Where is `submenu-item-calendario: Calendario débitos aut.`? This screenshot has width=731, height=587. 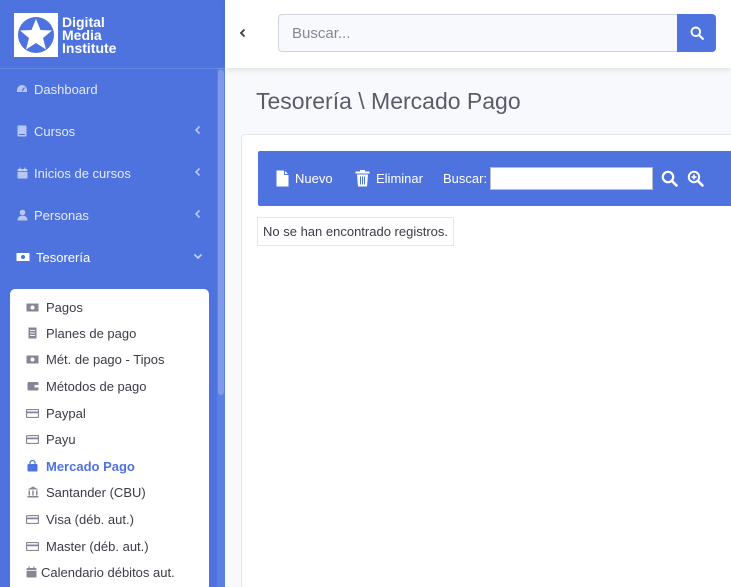
submenu-item-calendario: Calendario débitos aut. is located at coordinates (109, 572).